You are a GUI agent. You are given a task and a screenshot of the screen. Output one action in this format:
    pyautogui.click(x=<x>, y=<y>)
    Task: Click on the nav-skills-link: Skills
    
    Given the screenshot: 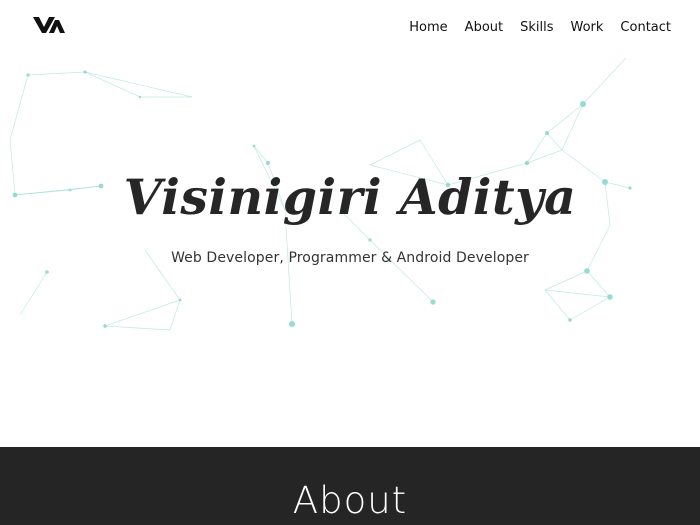 What is the action you would take?
    pyautogui.click(x=536, y=28)
    